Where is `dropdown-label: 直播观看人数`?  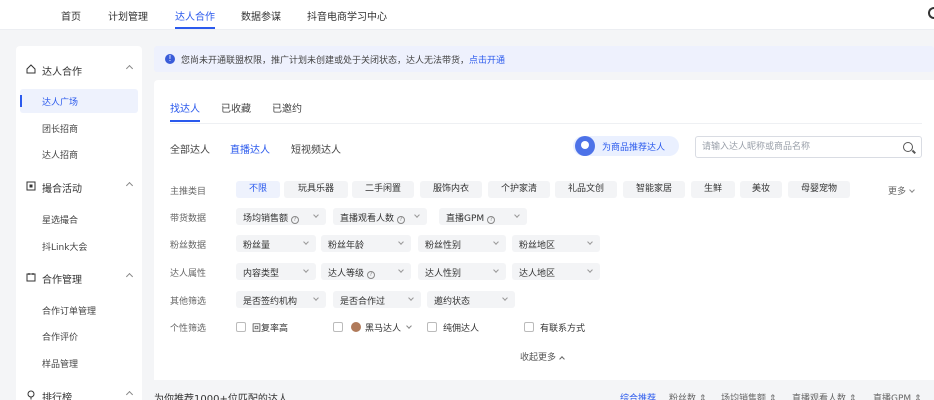
dropdown-label: 直播观看人数 is located at coordinates (367, 219).